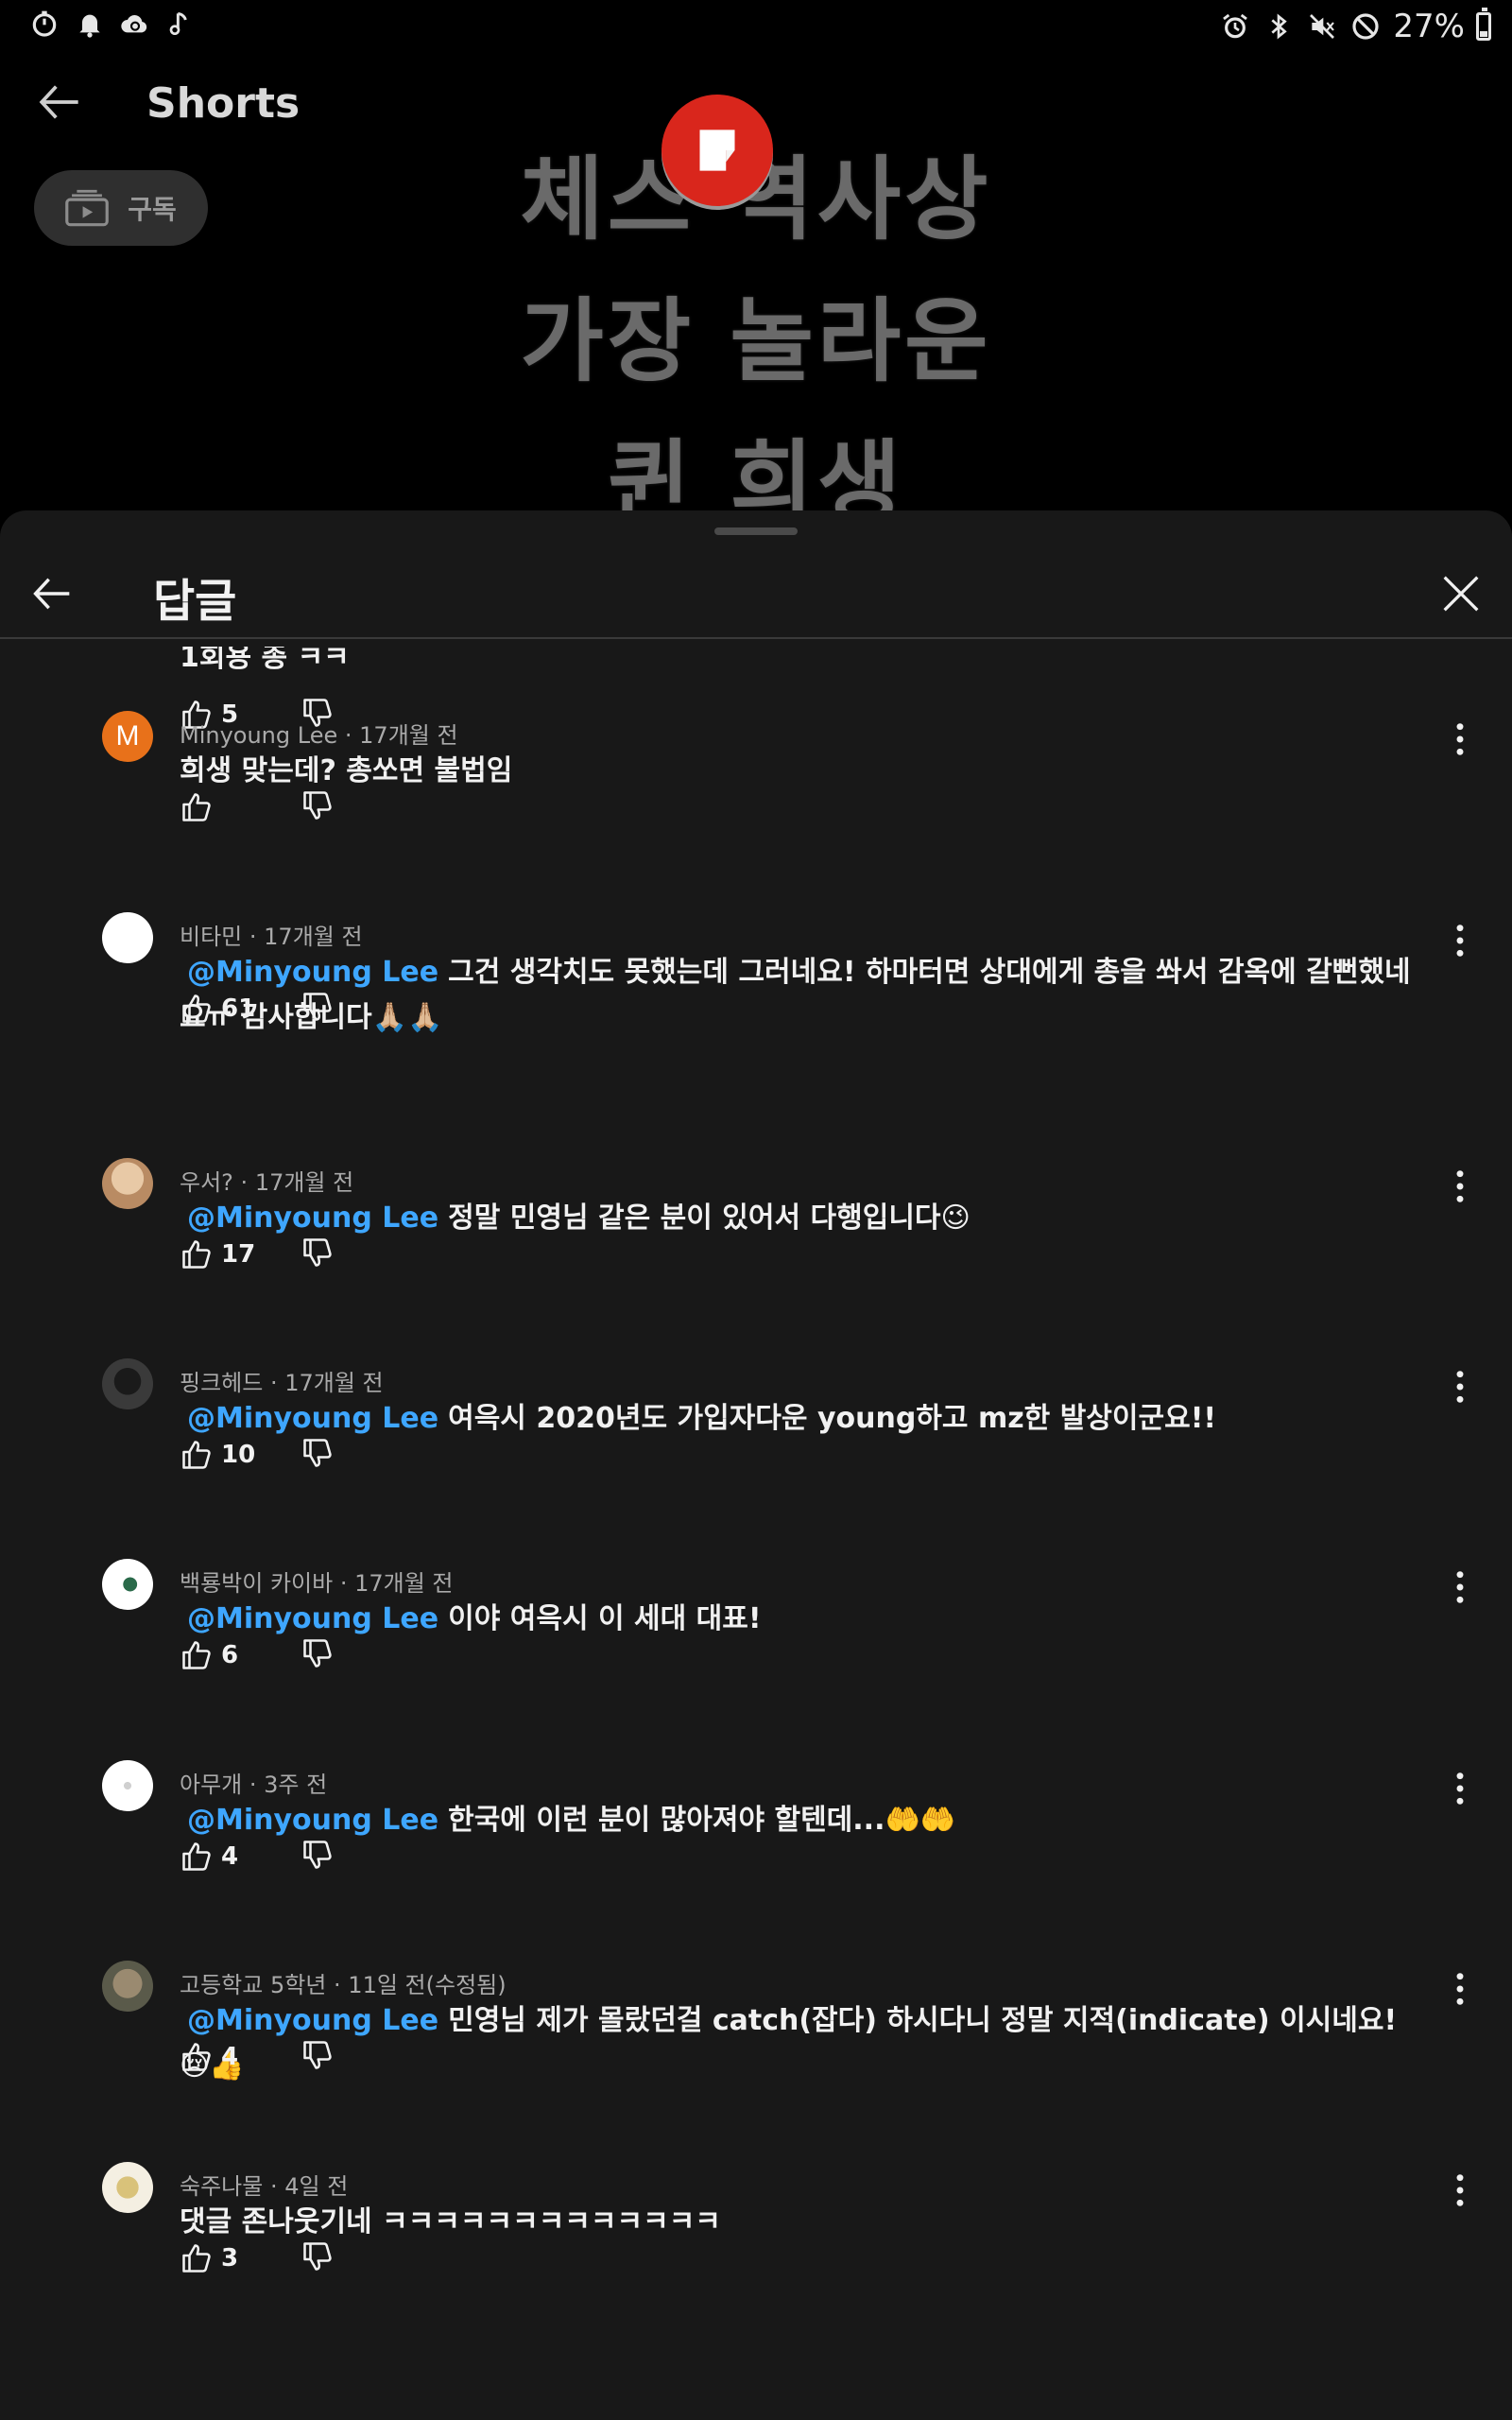 Image resolution: width=1512 pixels, height=2420 pixels. Describe the element at coordinates (211, 1785) in the screenshot. I see `comment-author: 아무개` at that location.